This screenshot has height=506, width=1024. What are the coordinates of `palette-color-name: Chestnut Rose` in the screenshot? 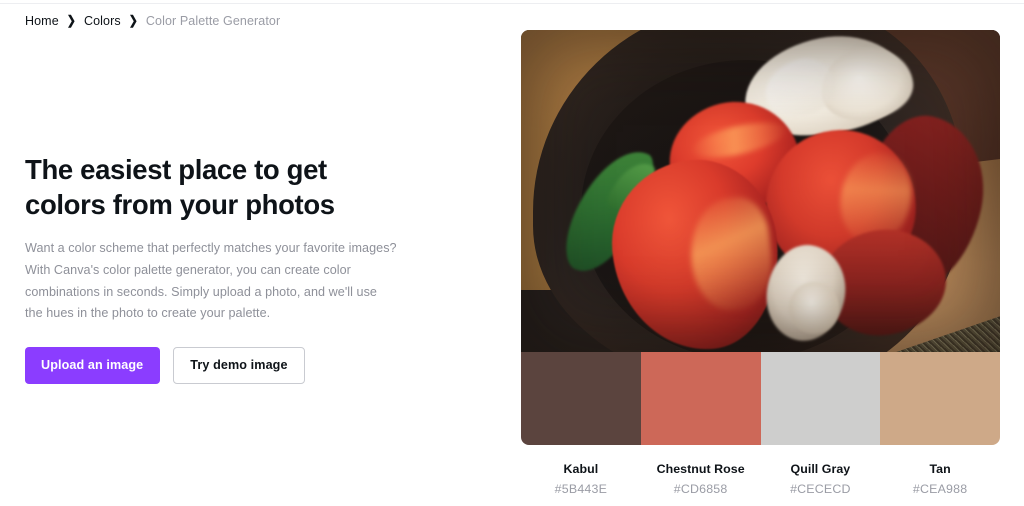 It's located at (700, 469).